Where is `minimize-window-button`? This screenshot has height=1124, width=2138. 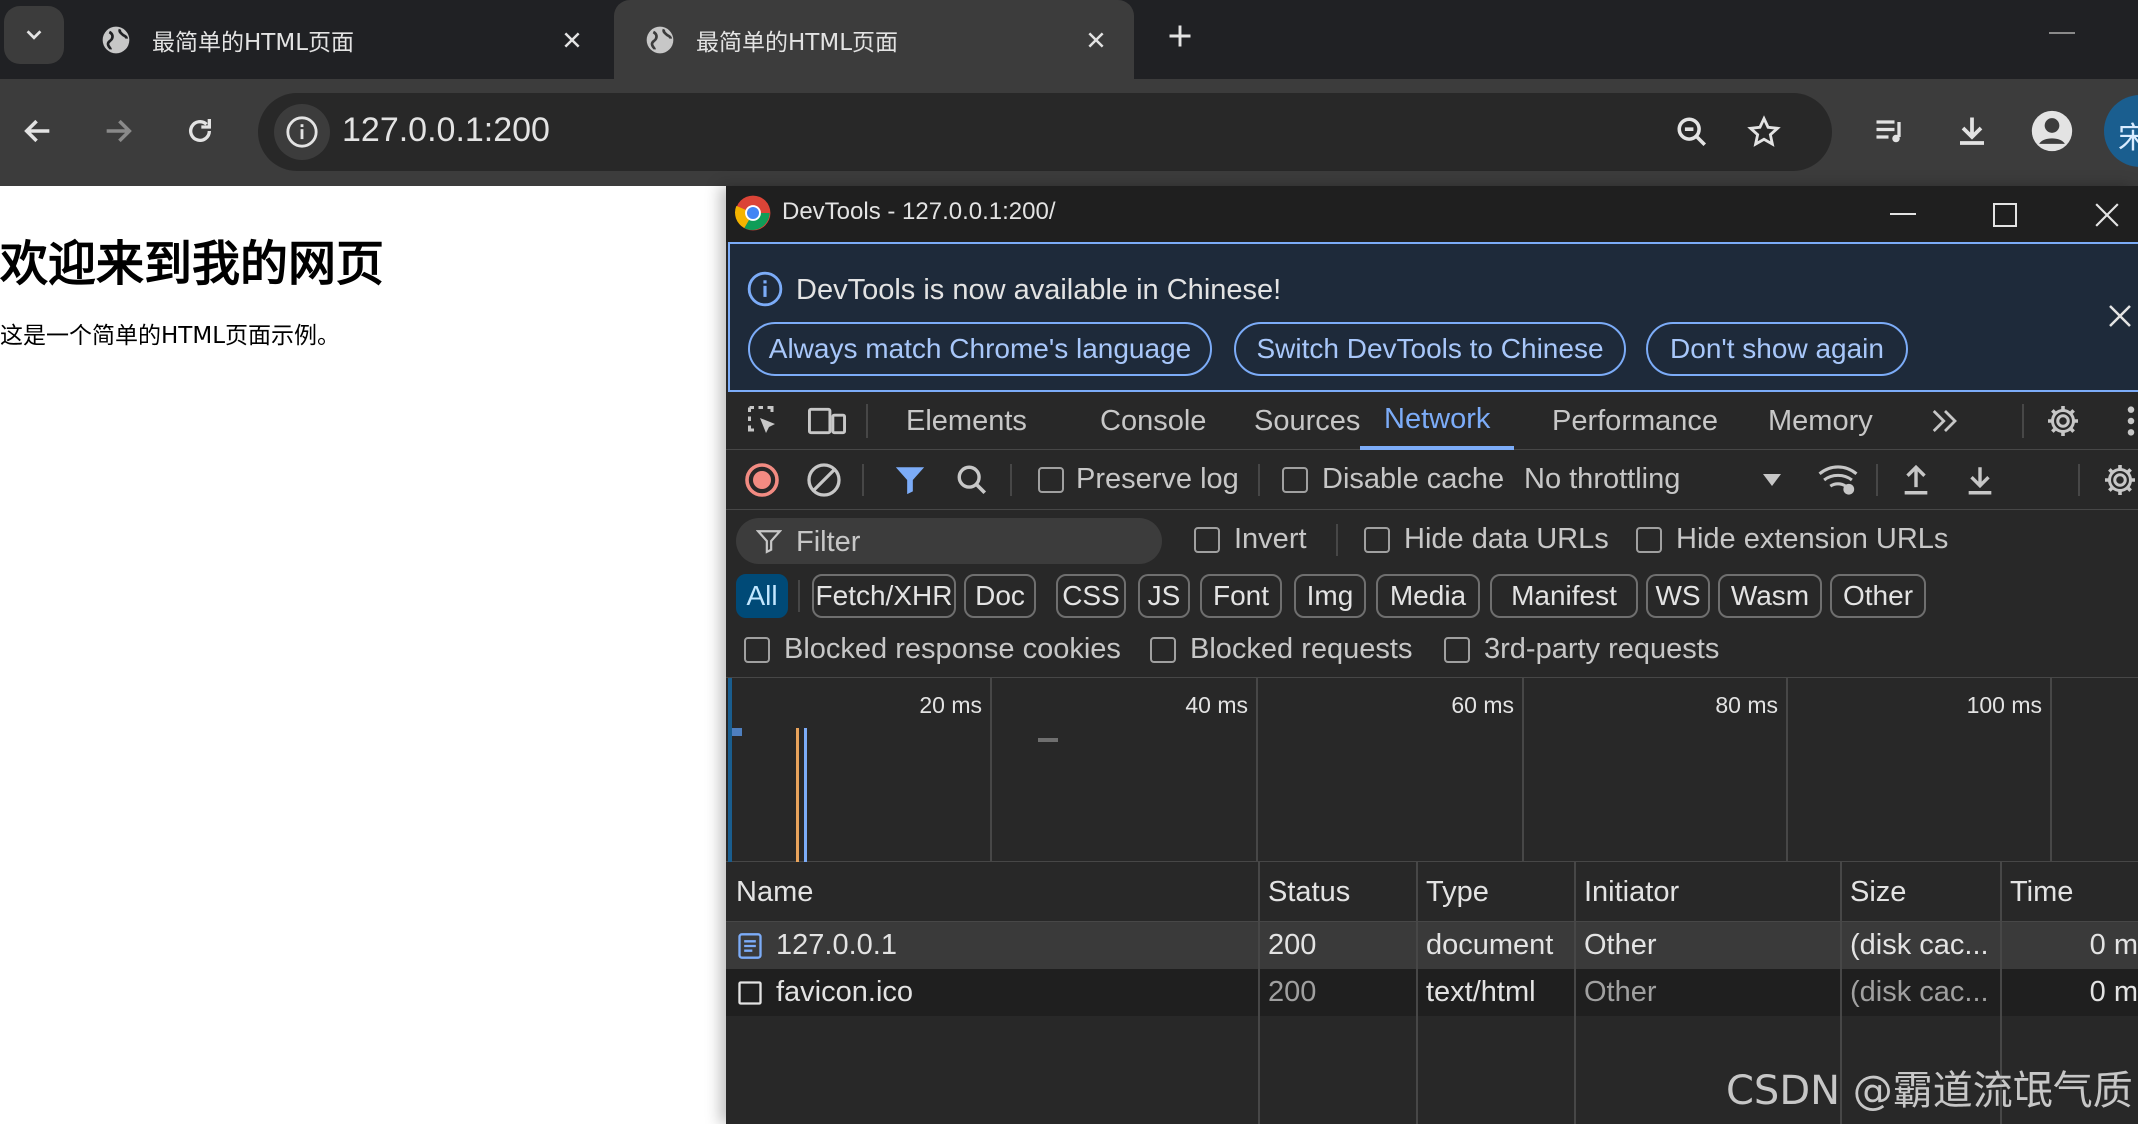
minimize-window-button is located at coordinates (2062, 34).